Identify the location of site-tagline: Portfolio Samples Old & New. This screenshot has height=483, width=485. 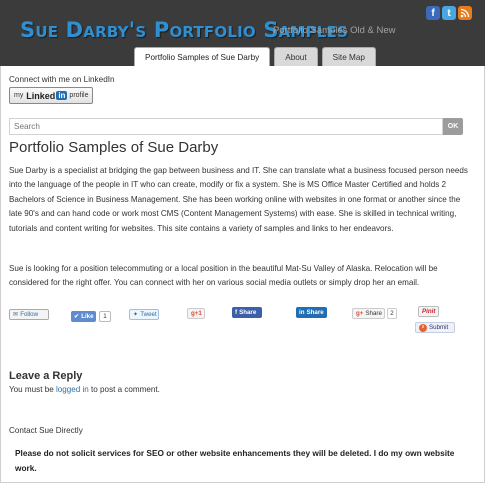
(334, 30).